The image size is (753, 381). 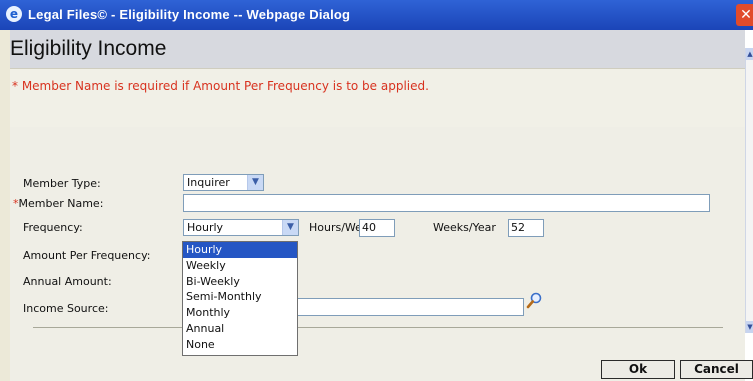 What do you see at coordinates (61, 203) in the screenshot?
I see `member-name-label: Member Name:` at bounding box center [61, 203].